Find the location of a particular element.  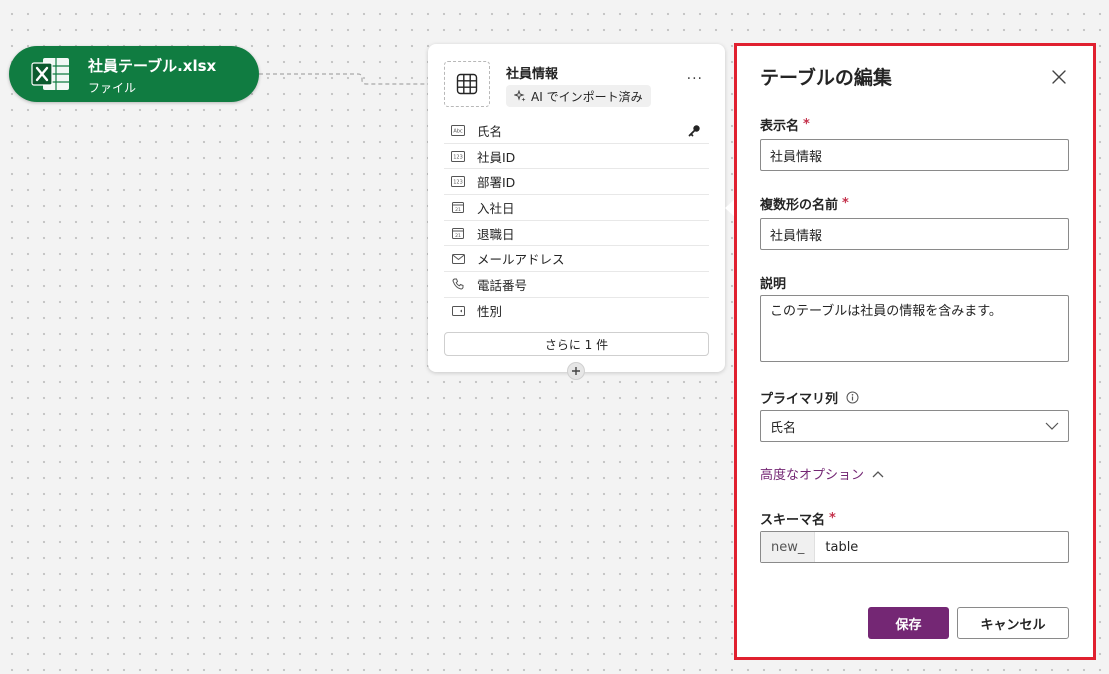

close-icon is located at coordinates (1059, 77).